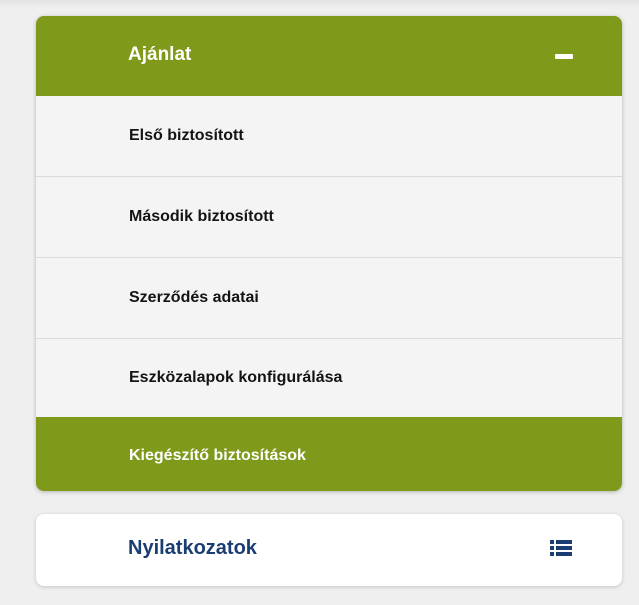 The height and width of the screenshot is (605, 639). I want to click on minus-icon, so click(564, 56).